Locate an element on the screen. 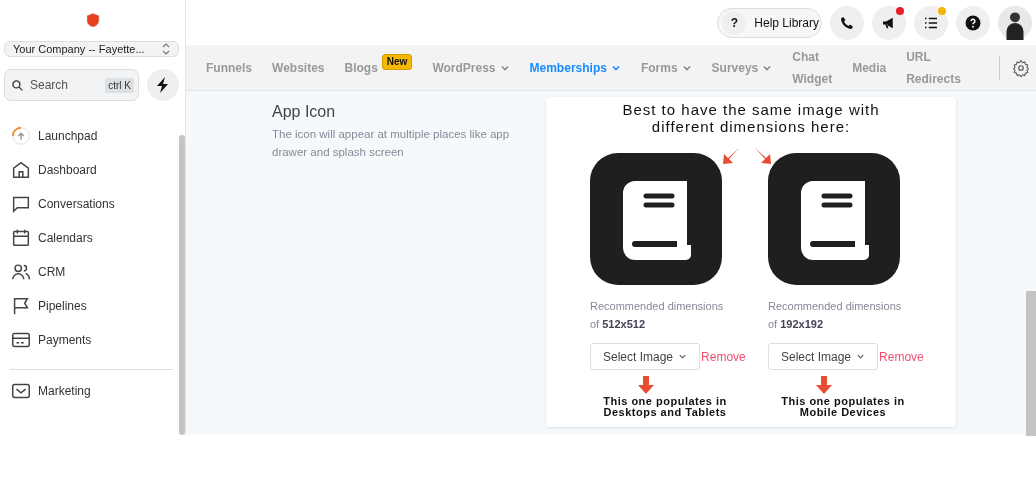 The width and height of the screenshot is (1036, 501). home-icon is located at coordinates (21, 170).